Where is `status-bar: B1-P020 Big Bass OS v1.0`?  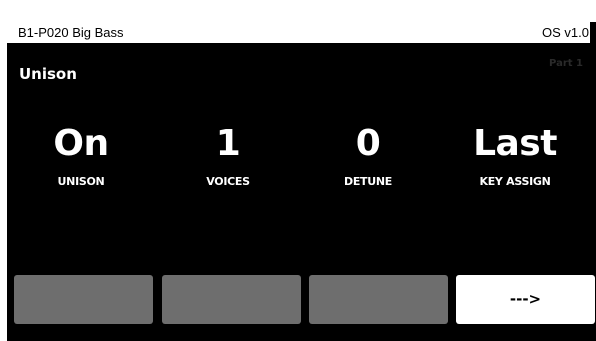
status-bar: B1-P020 Big Bass OS v1.0 is located at coordinates (298, 32).